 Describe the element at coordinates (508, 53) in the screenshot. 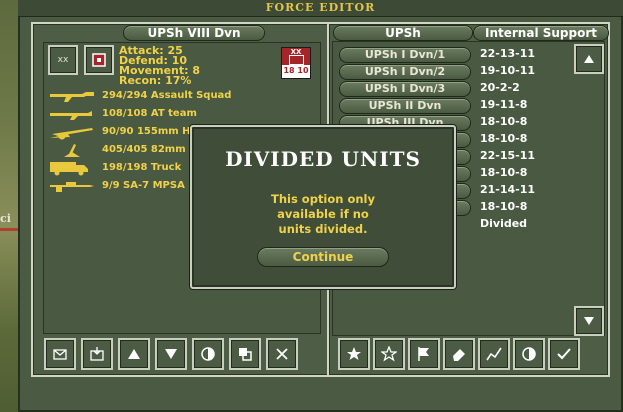

I see `subunit-value: 22-13-11` at that location.